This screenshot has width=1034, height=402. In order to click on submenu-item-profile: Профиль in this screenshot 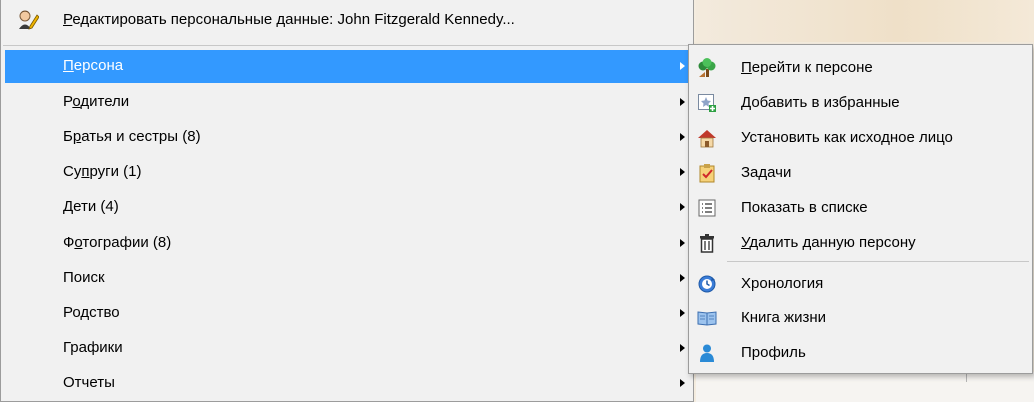, I will do `click(860, 353)`.